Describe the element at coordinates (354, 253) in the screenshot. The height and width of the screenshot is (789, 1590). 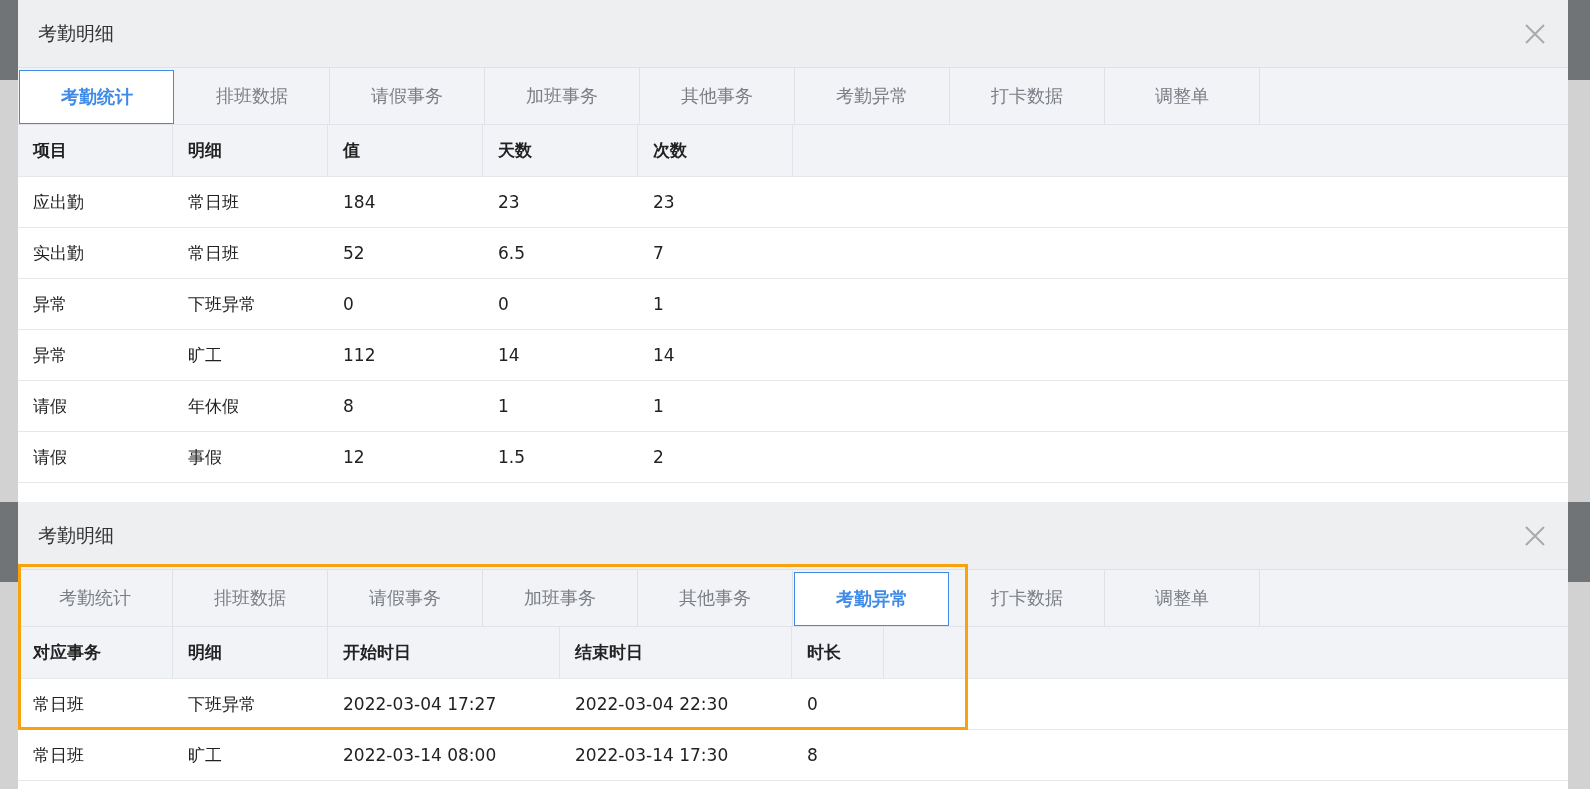
I see `table-cell-text: 52` at that location.